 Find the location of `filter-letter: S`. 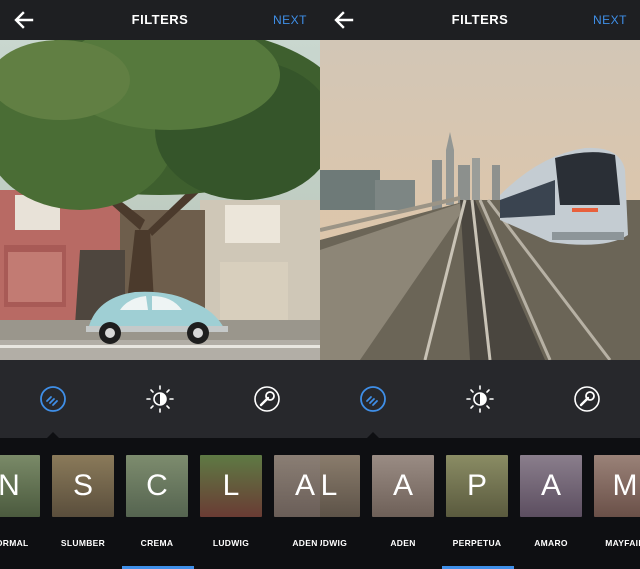

filter-letter: S is located at coordinates (82, 485).